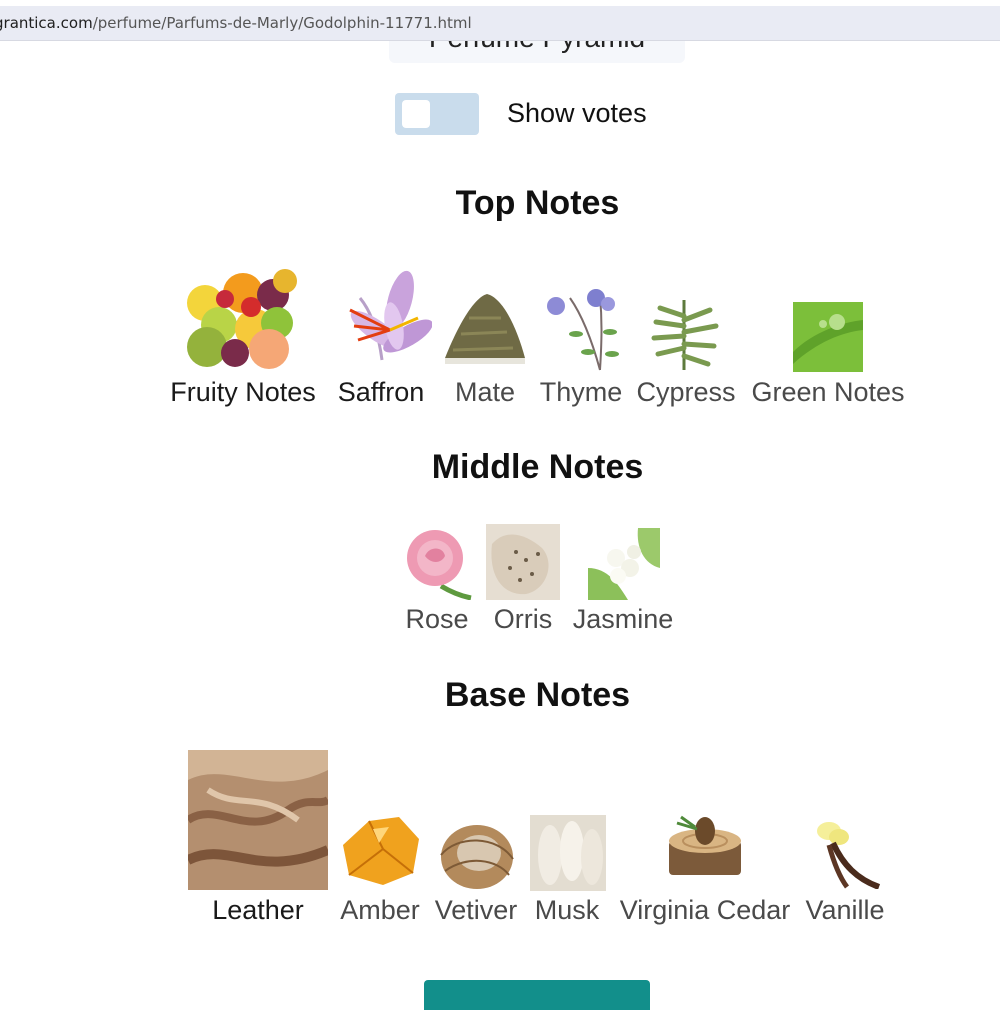 This screenshot has width=1000, height=1010. Describe the element at coordinates (537, 467) in the screenshot. I see `middle-notes-heading: Middle Notes` at that location.